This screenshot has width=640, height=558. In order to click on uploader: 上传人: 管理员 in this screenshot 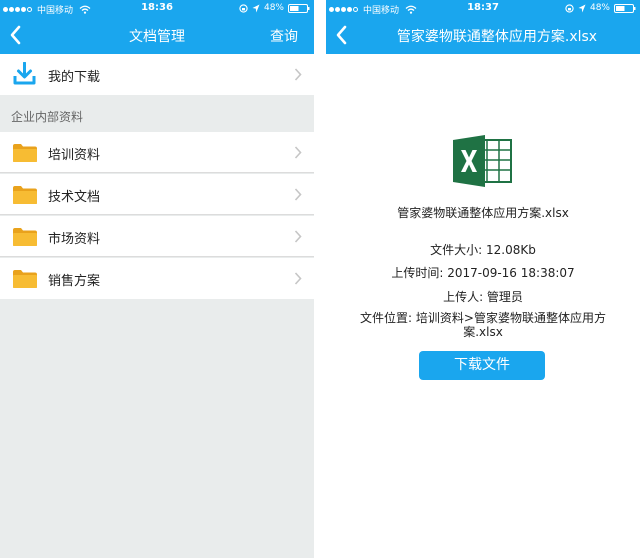, I will do `click(483, 297)`.